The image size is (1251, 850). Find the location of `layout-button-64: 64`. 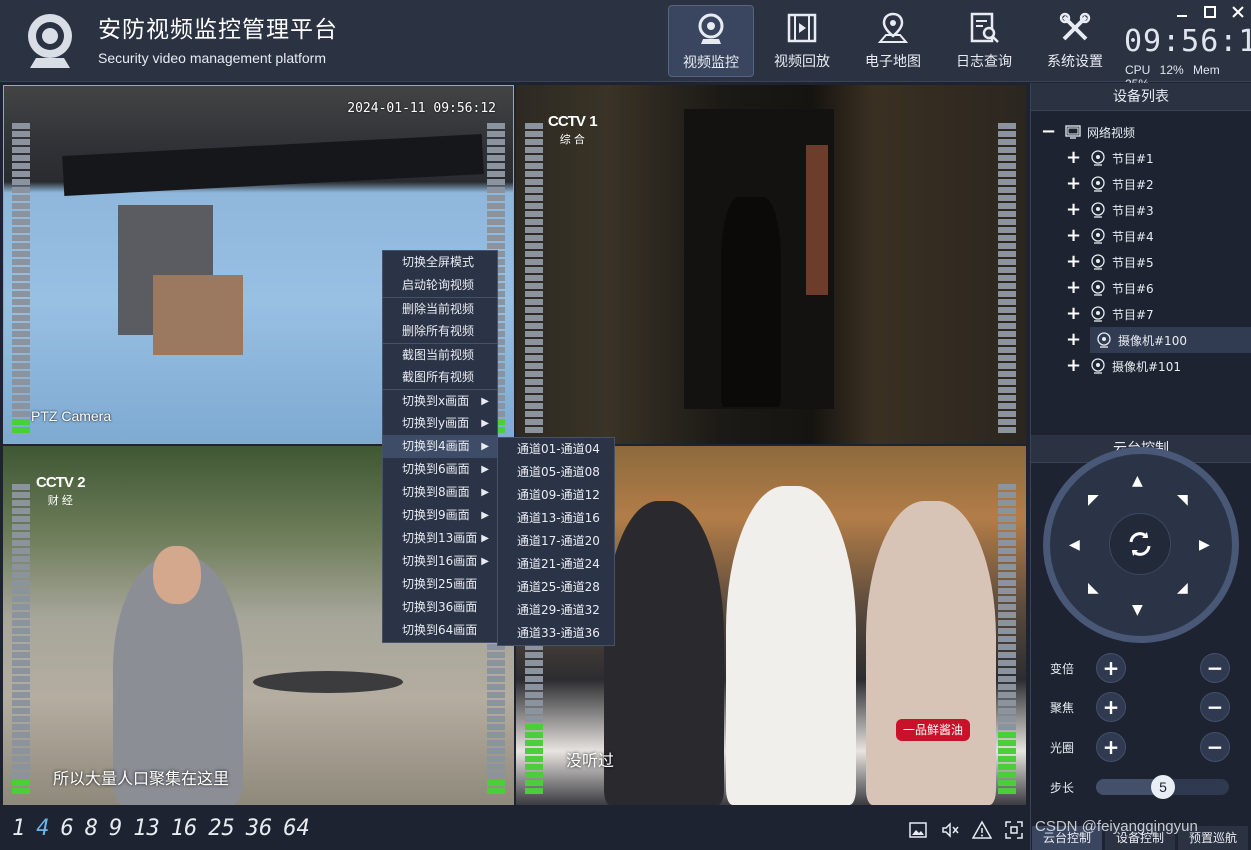

layout-button-64: 64 is located at coordinates (296, 828).